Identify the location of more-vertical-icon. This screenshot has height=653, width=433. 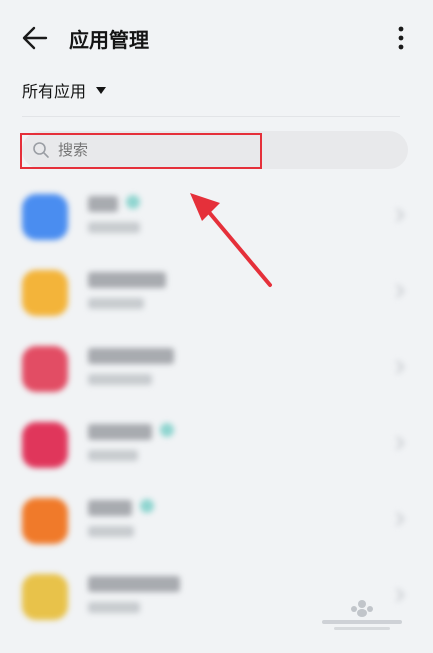
(401, 38).